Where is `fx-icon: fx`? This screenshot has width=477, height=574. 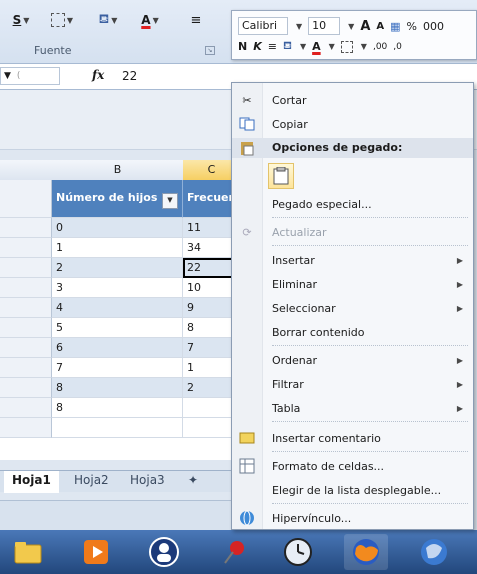 fx-icon: fx is located at coordinates (98, 75).